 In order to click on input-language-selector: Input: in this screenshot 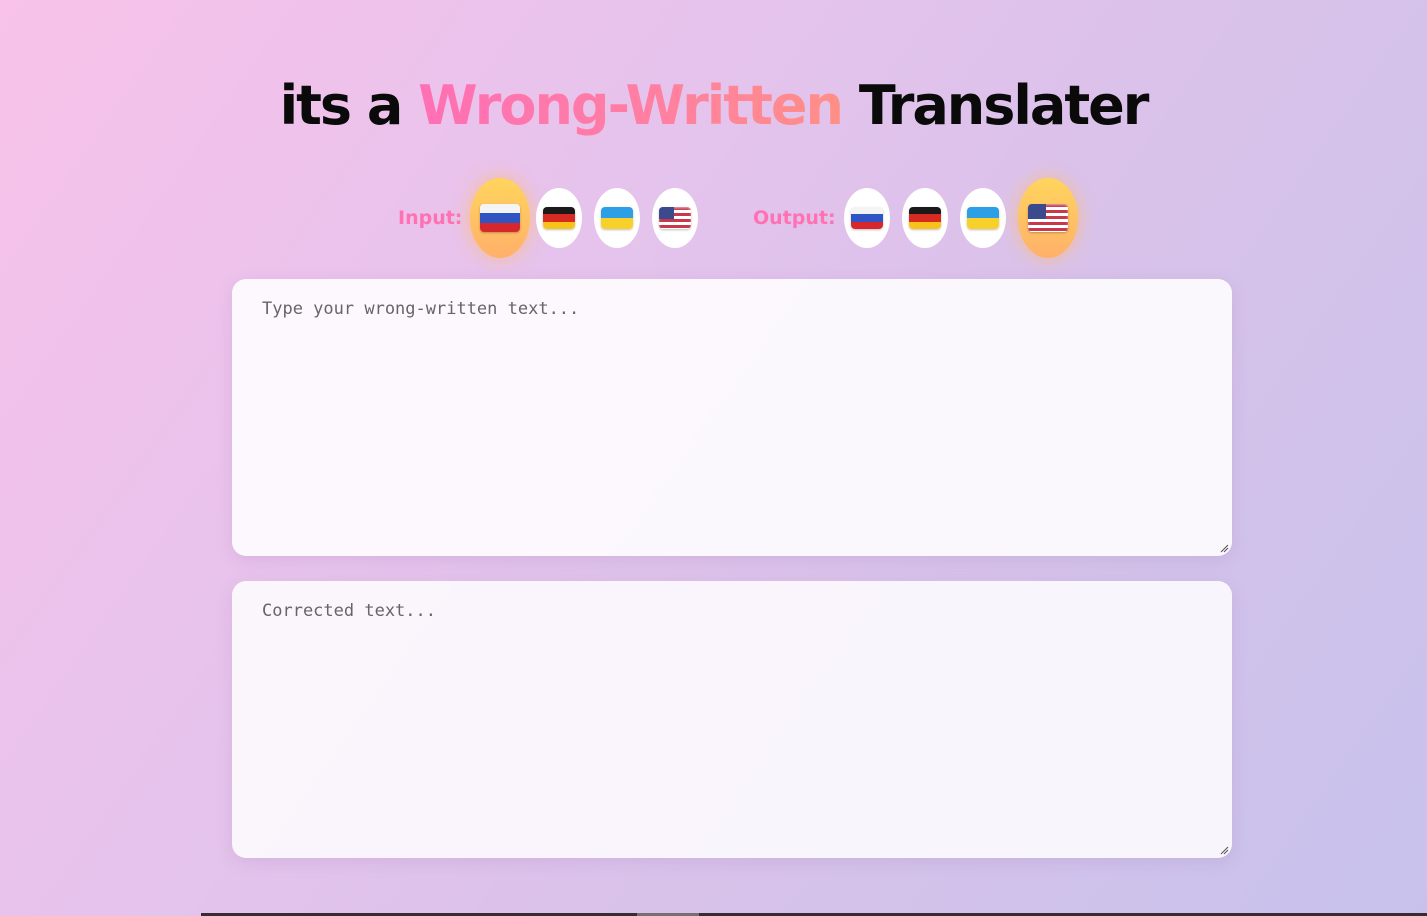, I will do `click(554, 218)`.